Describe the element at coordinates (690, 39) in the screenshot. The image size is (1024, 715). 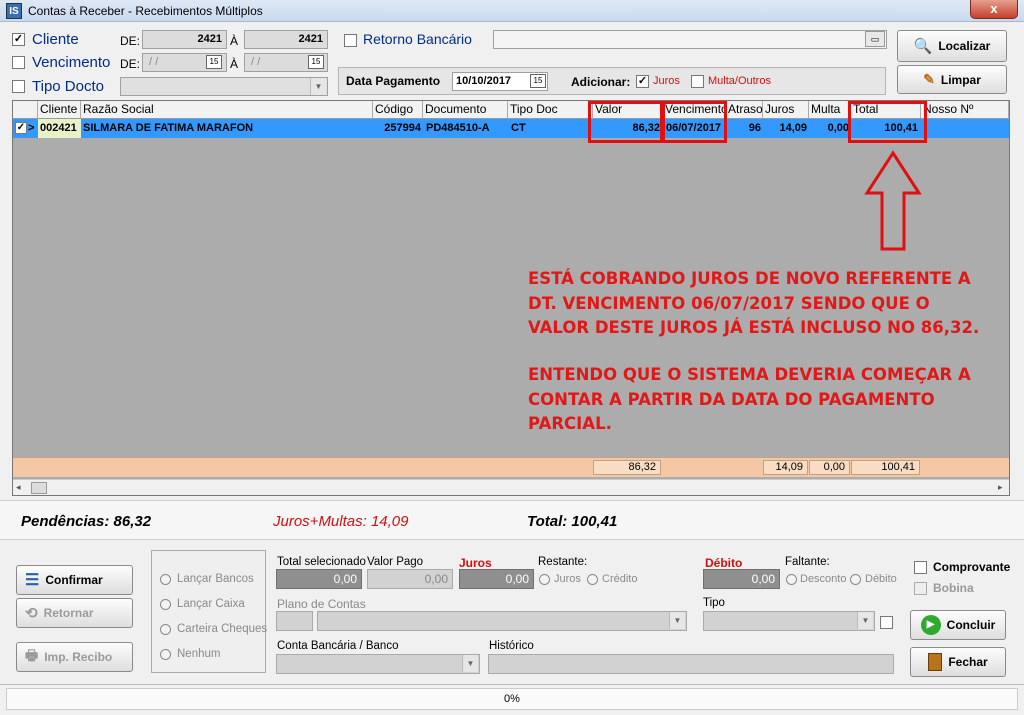
I see `retorno-file-field` at that location.